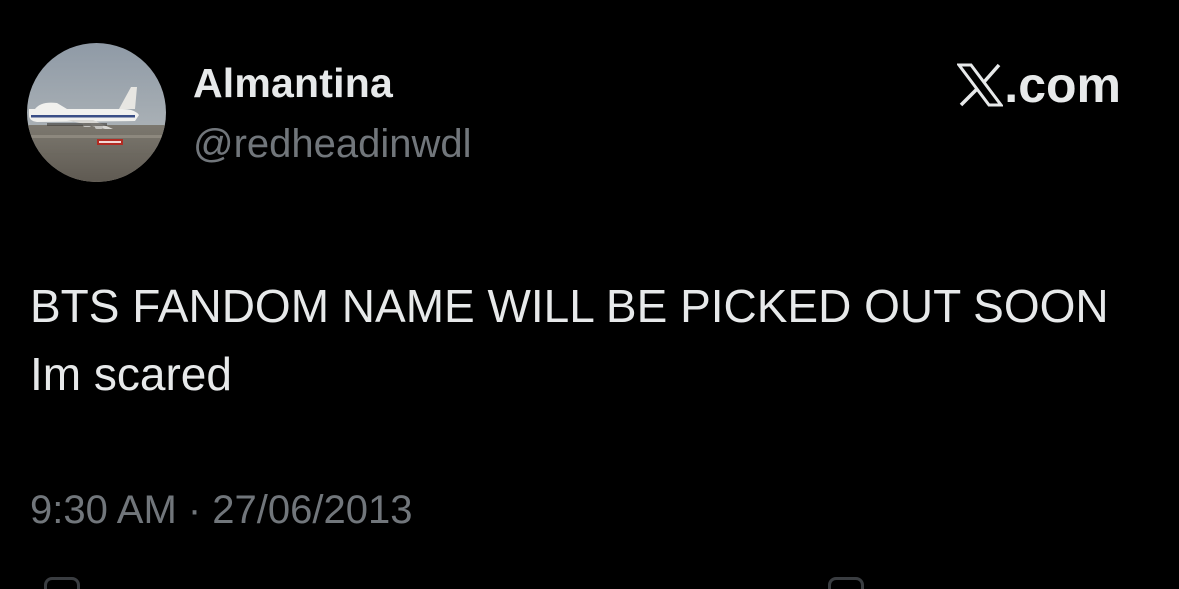  I want to click on author-handle: @redheadinwdl, so click(332, 144).